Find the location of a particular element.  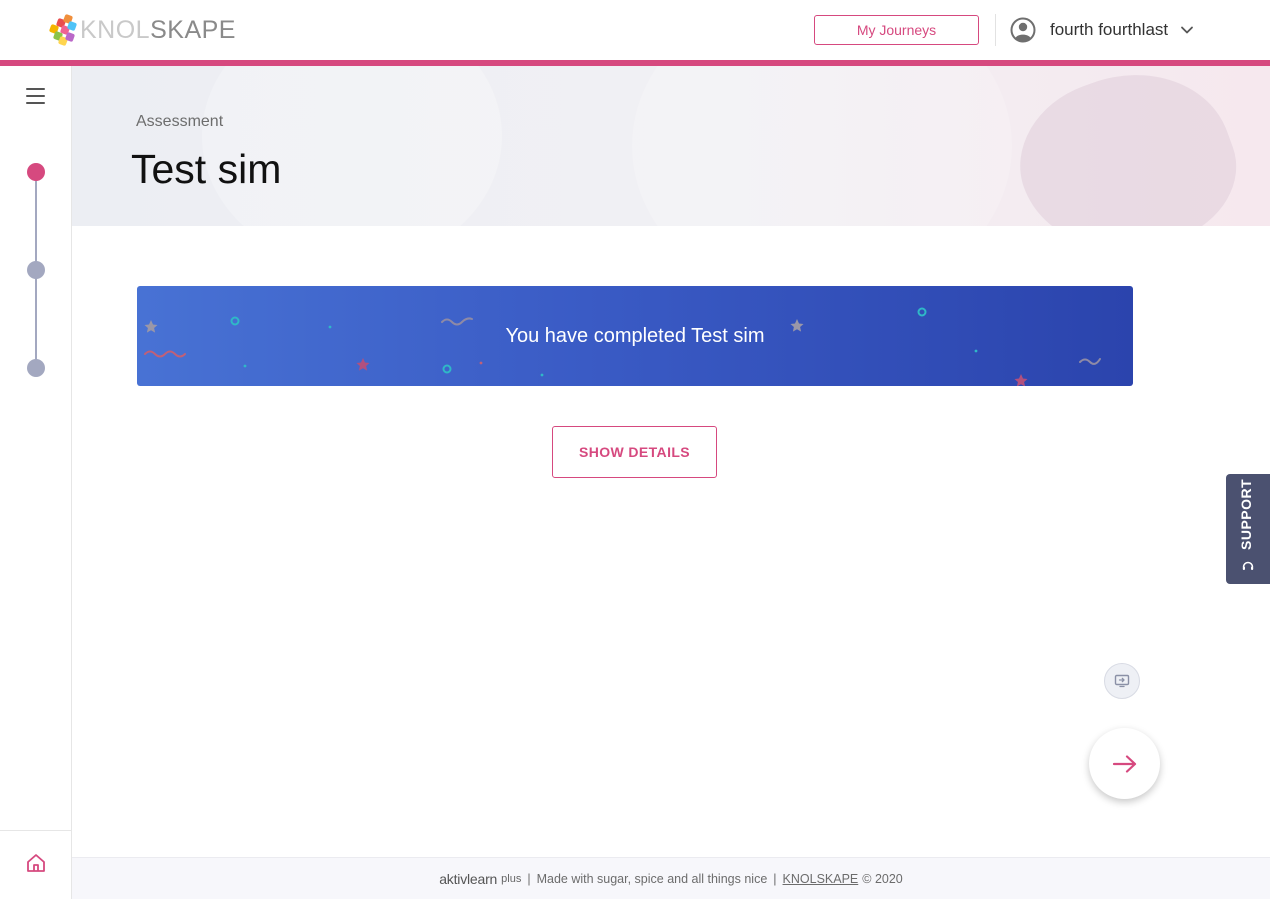

arrow-right-icon is located at coordinates (1124, 763).